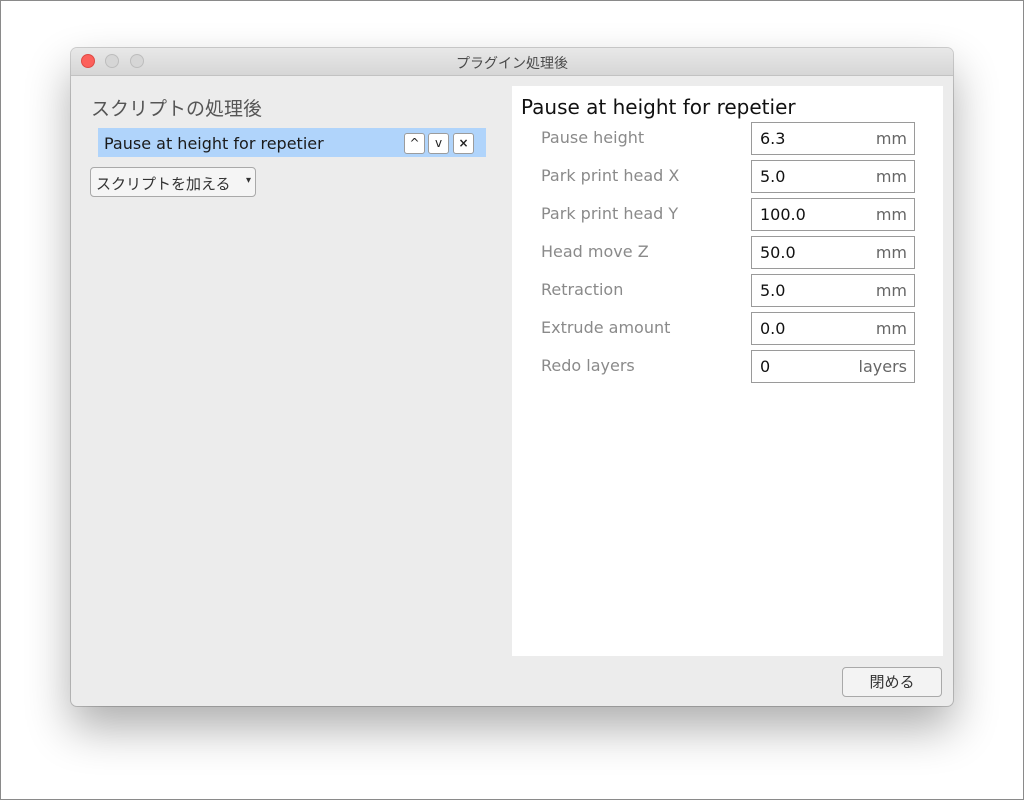 The image size is (1024, 800). Describe the element at coordinates (882, 366) in the screenshot. I see `setting-unit: layers` at that location.